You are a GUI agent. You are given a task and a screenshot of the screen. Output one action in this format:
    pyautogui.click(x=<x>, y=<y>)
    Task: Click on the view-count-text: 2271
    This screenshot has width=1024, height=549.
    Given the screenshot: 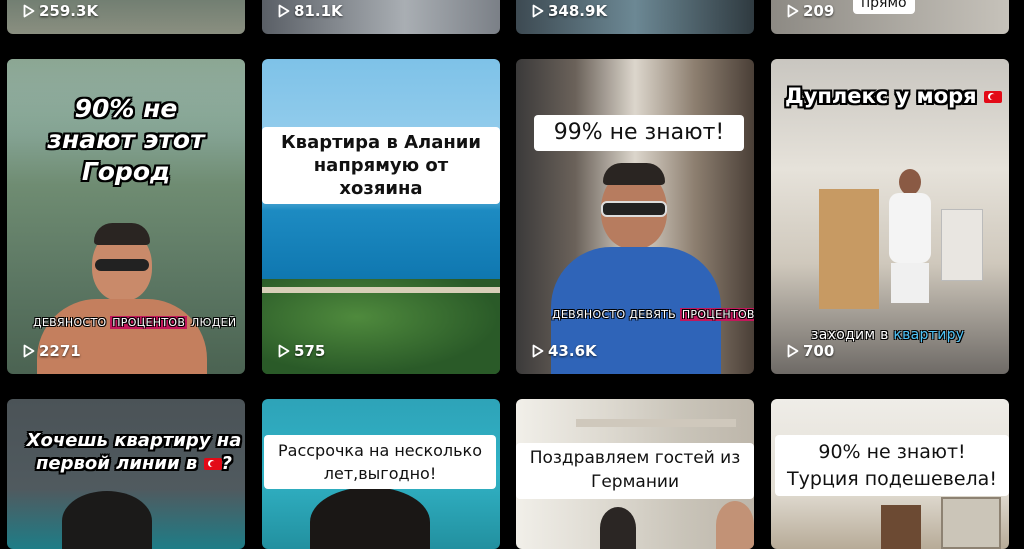 What is the action you would take?
    pyautogui.click(x=60, y=351)
    